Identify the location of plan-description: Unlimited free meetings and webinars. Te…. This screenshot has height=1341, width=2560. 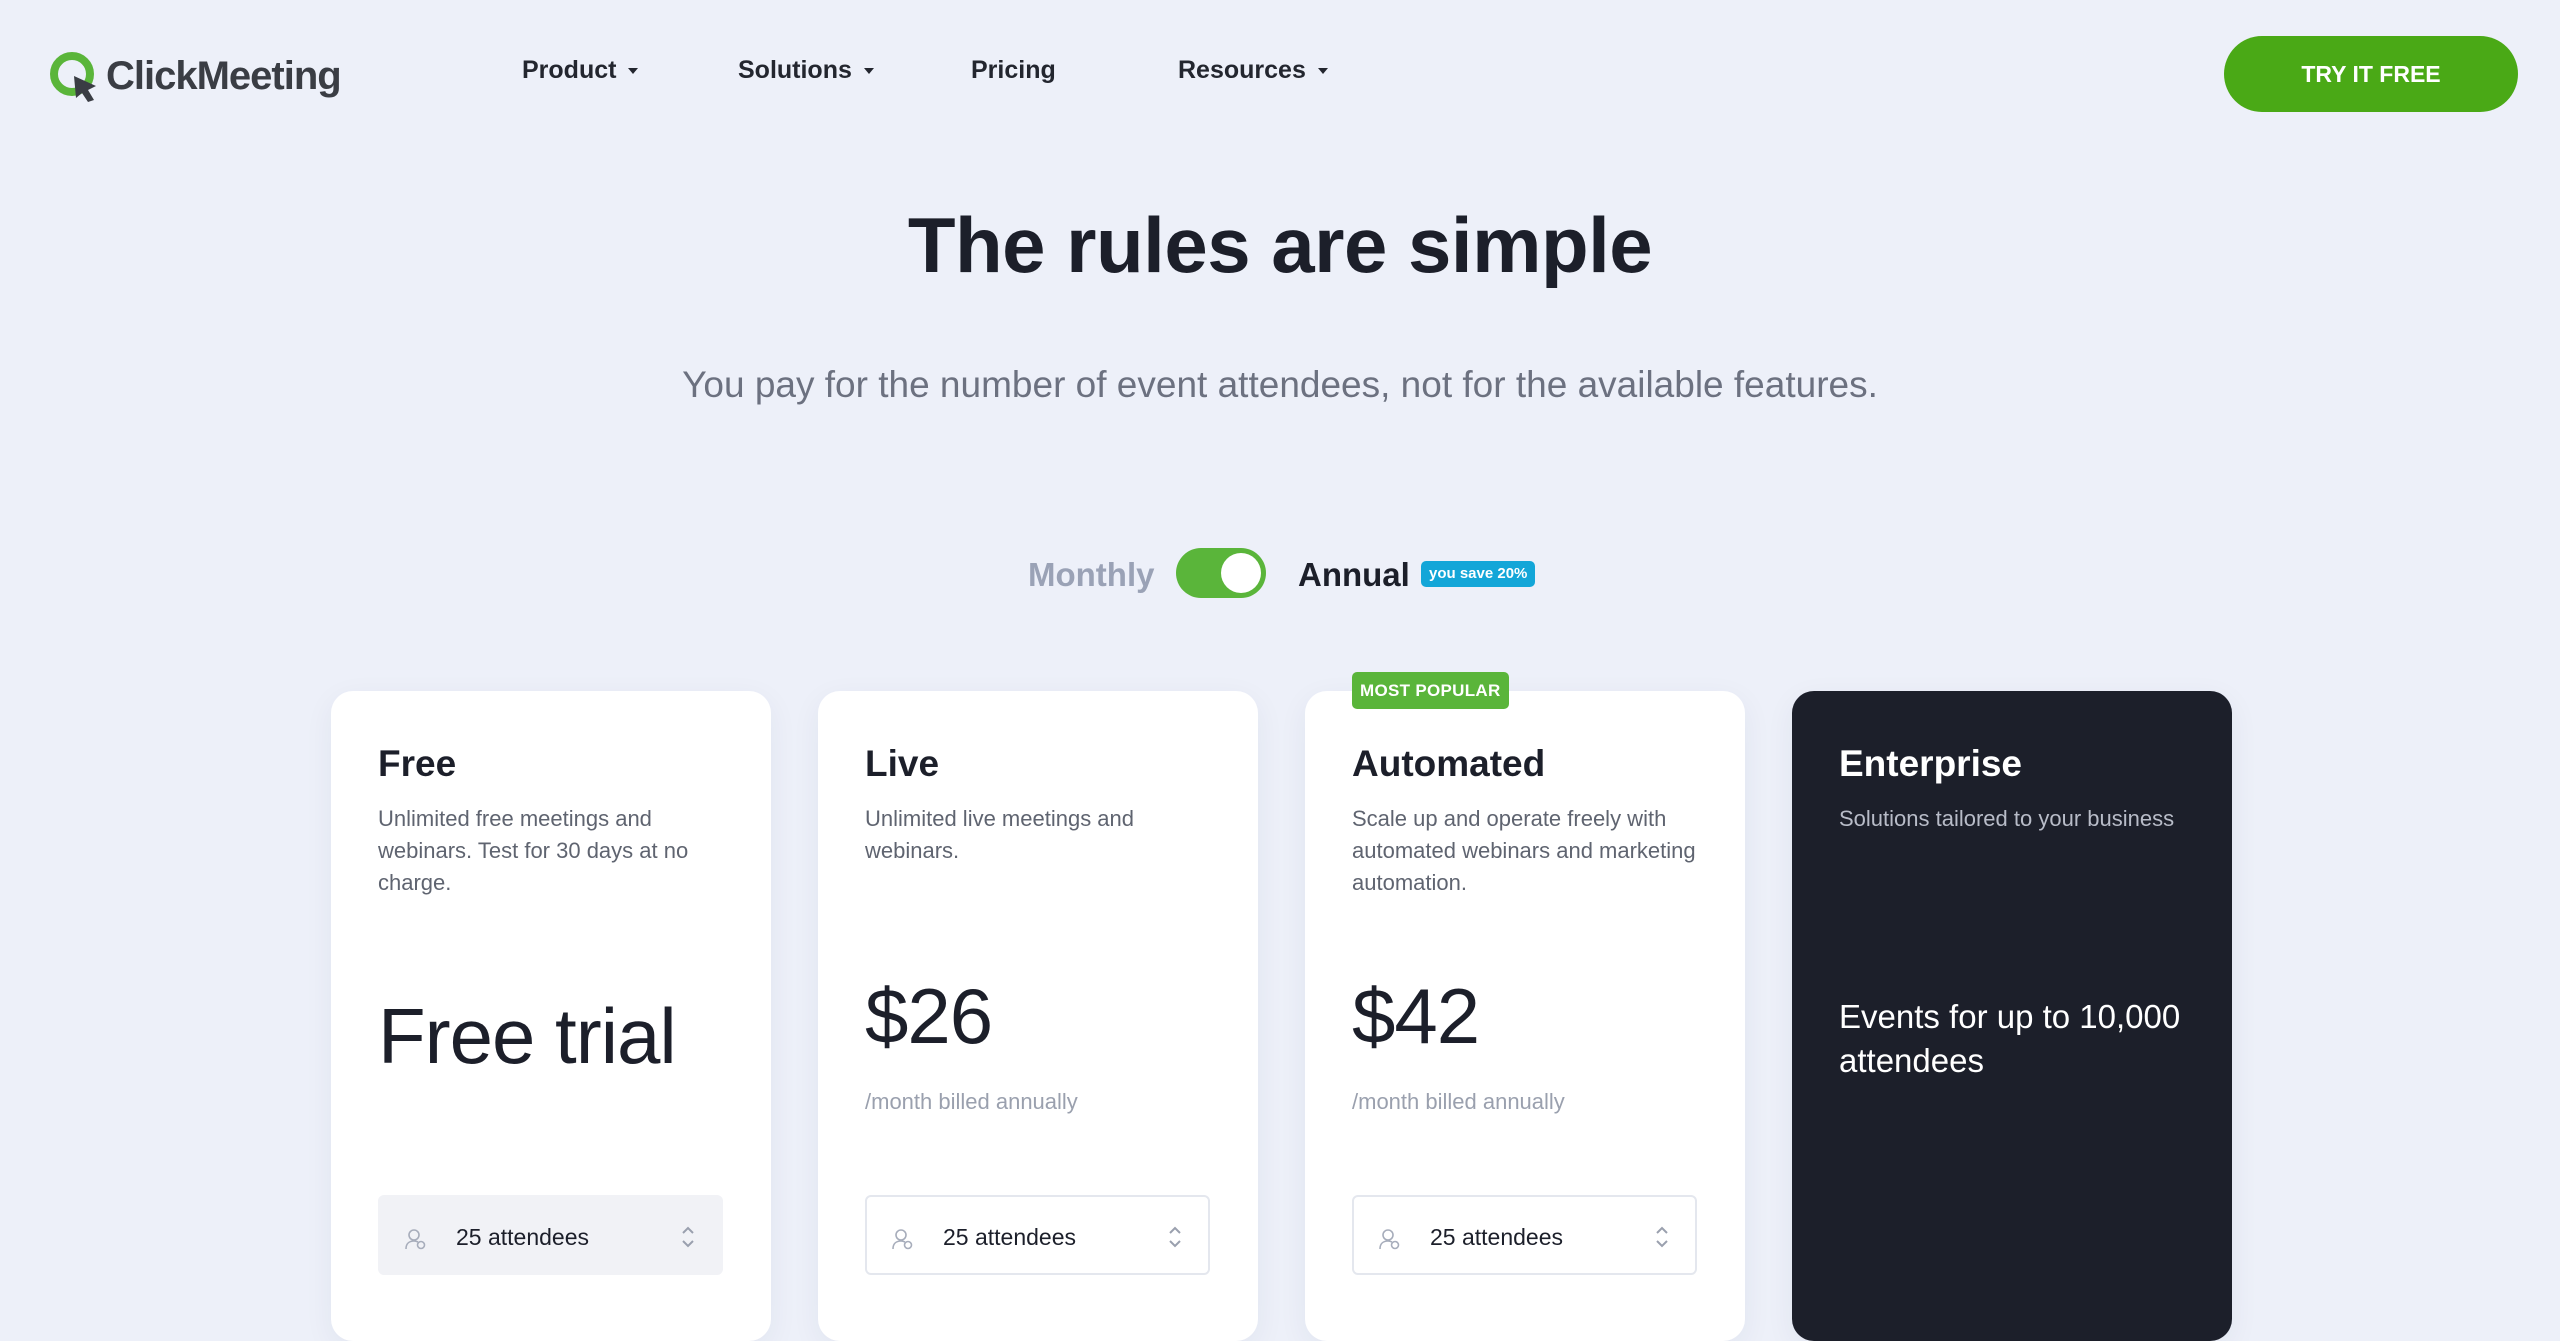
(533, 850).